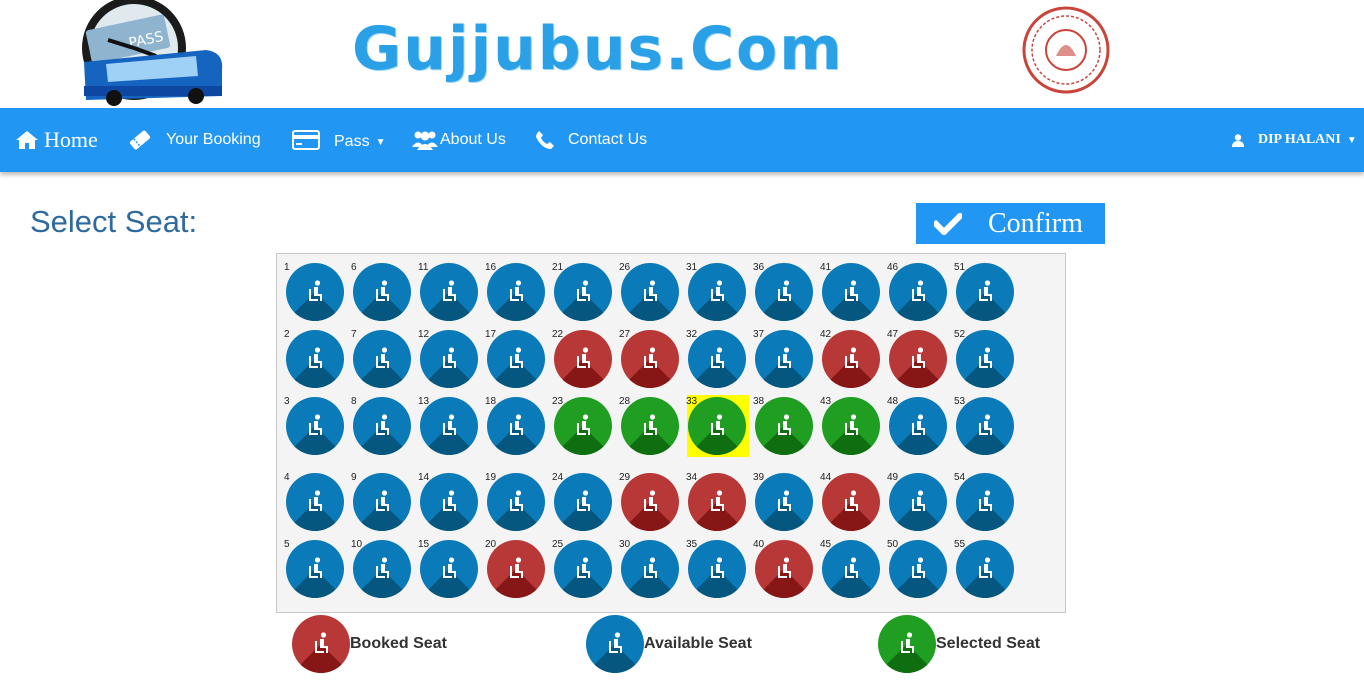  I want to click on seat-number: 12, so click(424, 334).